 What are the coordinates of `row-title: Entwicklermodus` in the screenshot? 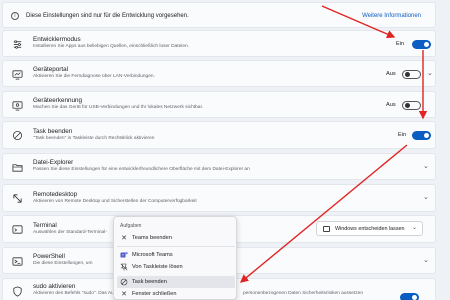 It's located at (57, 39).